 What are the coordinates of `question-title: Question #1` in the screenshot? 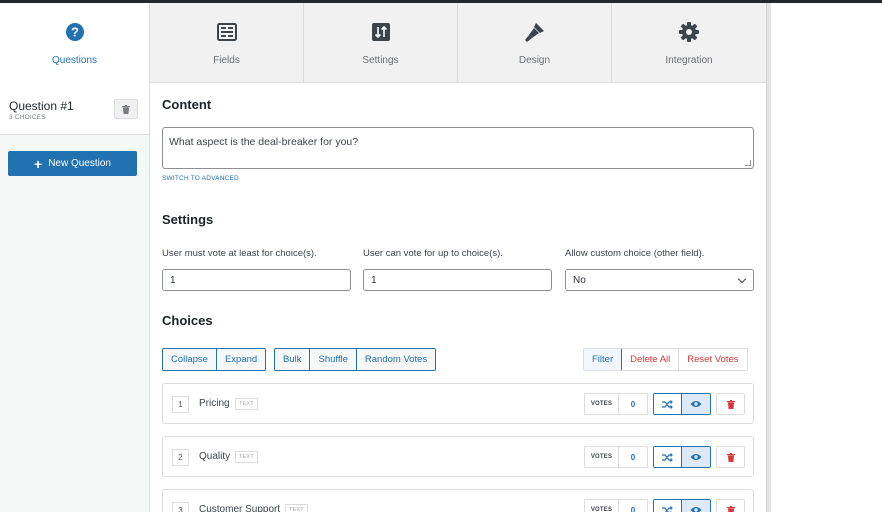 It's located at (41, 106).